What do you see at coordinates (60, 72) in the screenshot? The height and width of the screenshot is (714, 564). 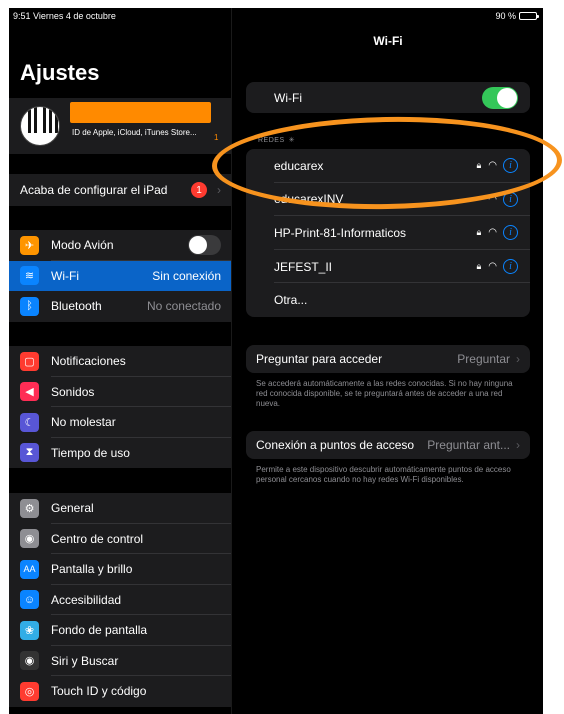 I see `sidebar-title: Ajustes` at bounding box center [60, 72].